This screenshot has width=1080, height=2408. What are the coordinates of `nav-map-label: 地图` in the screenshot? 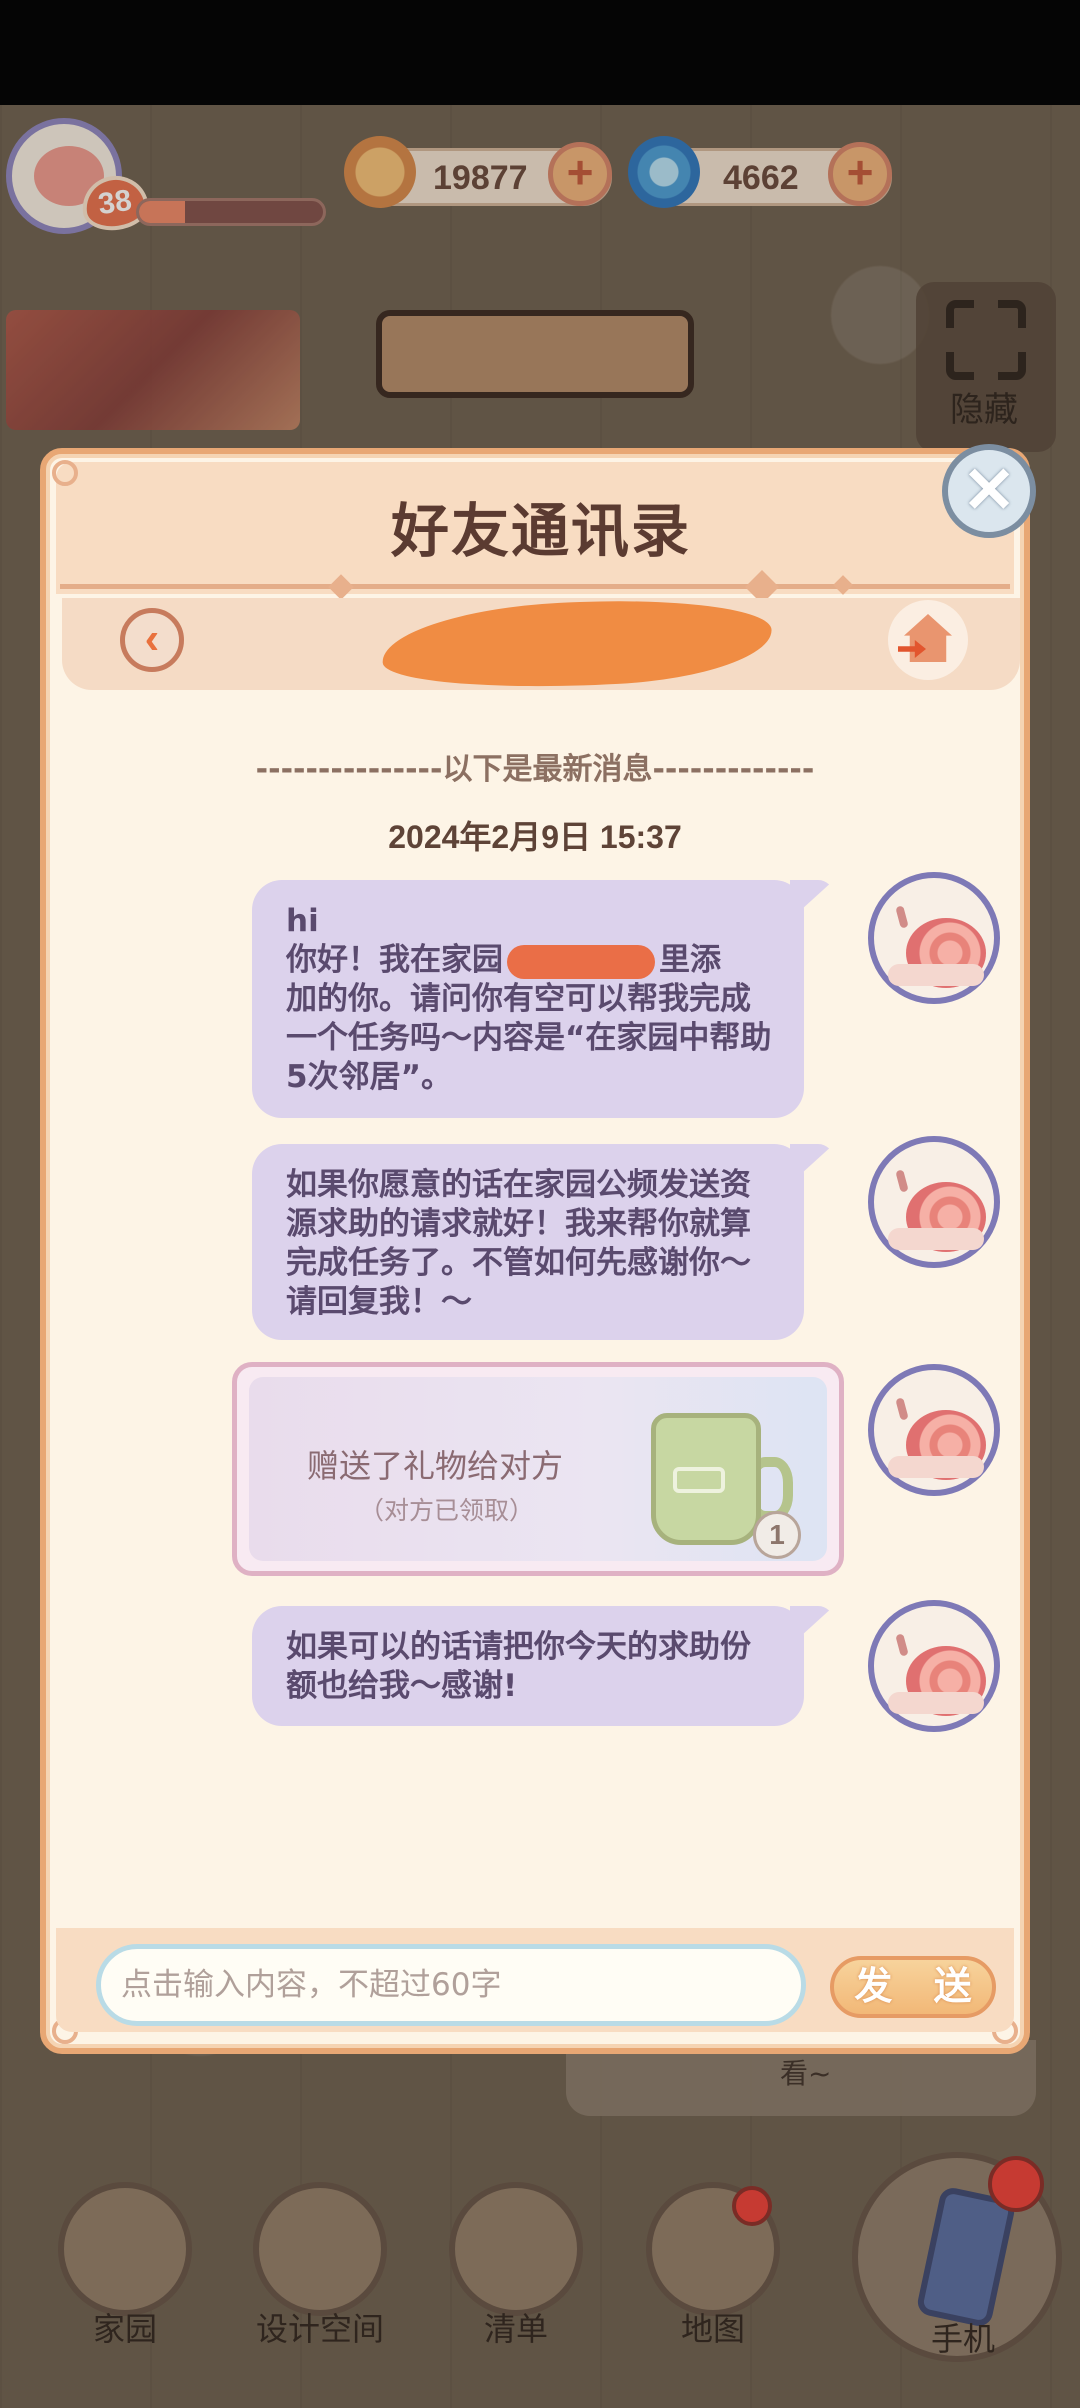 It's located at (712, 2329).